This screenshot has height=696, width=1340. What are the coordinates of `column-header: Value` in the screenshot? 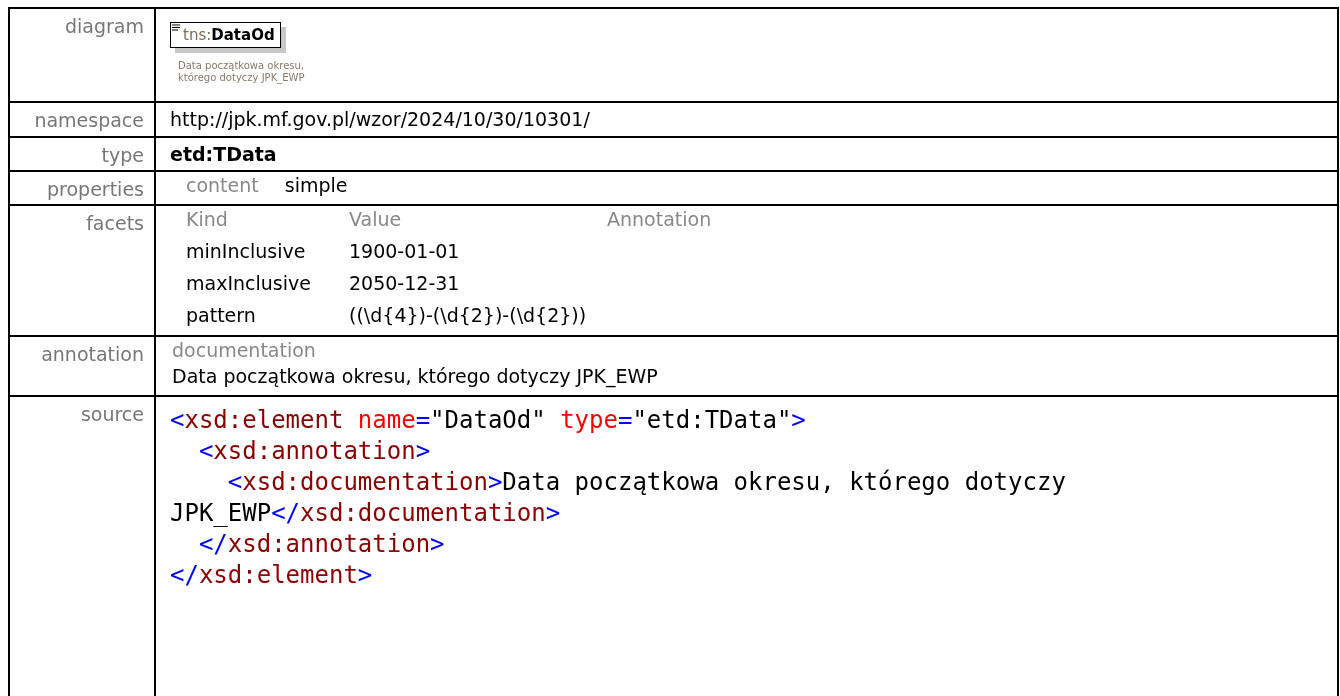 It's located at (478, 223).